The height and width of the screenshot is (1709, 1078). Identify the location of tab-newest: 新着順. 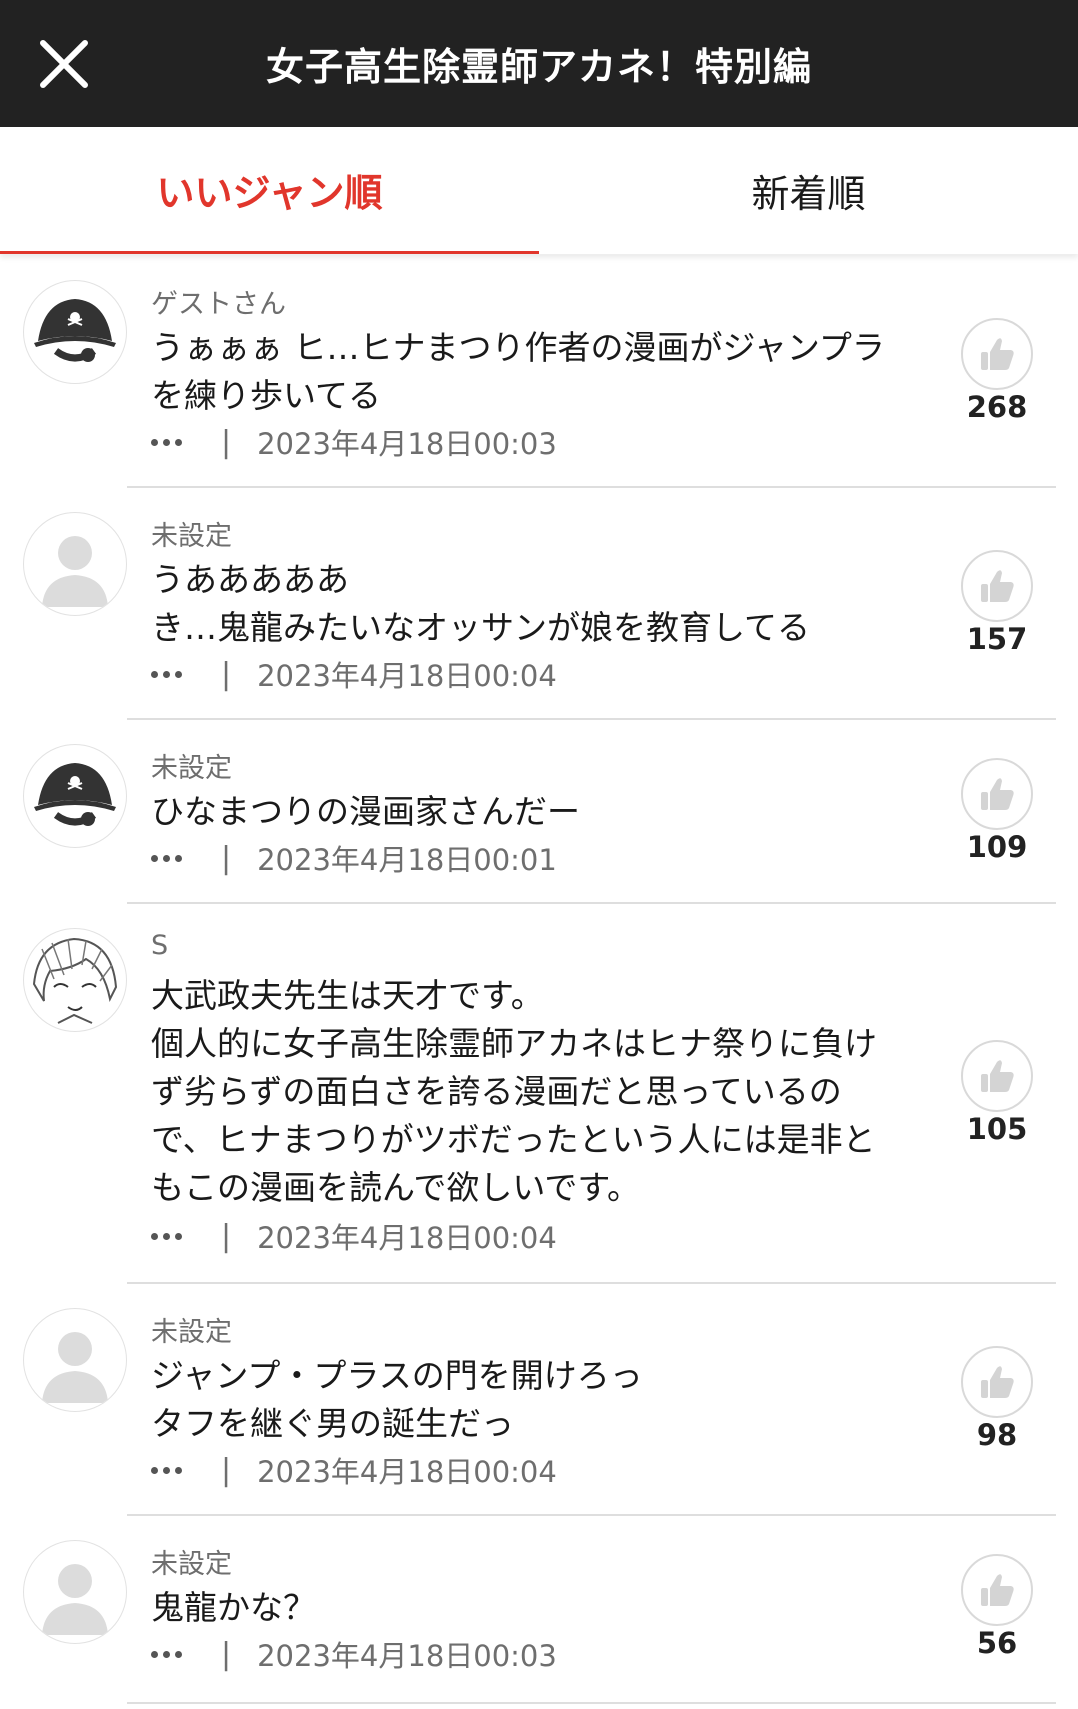
(808, 190).